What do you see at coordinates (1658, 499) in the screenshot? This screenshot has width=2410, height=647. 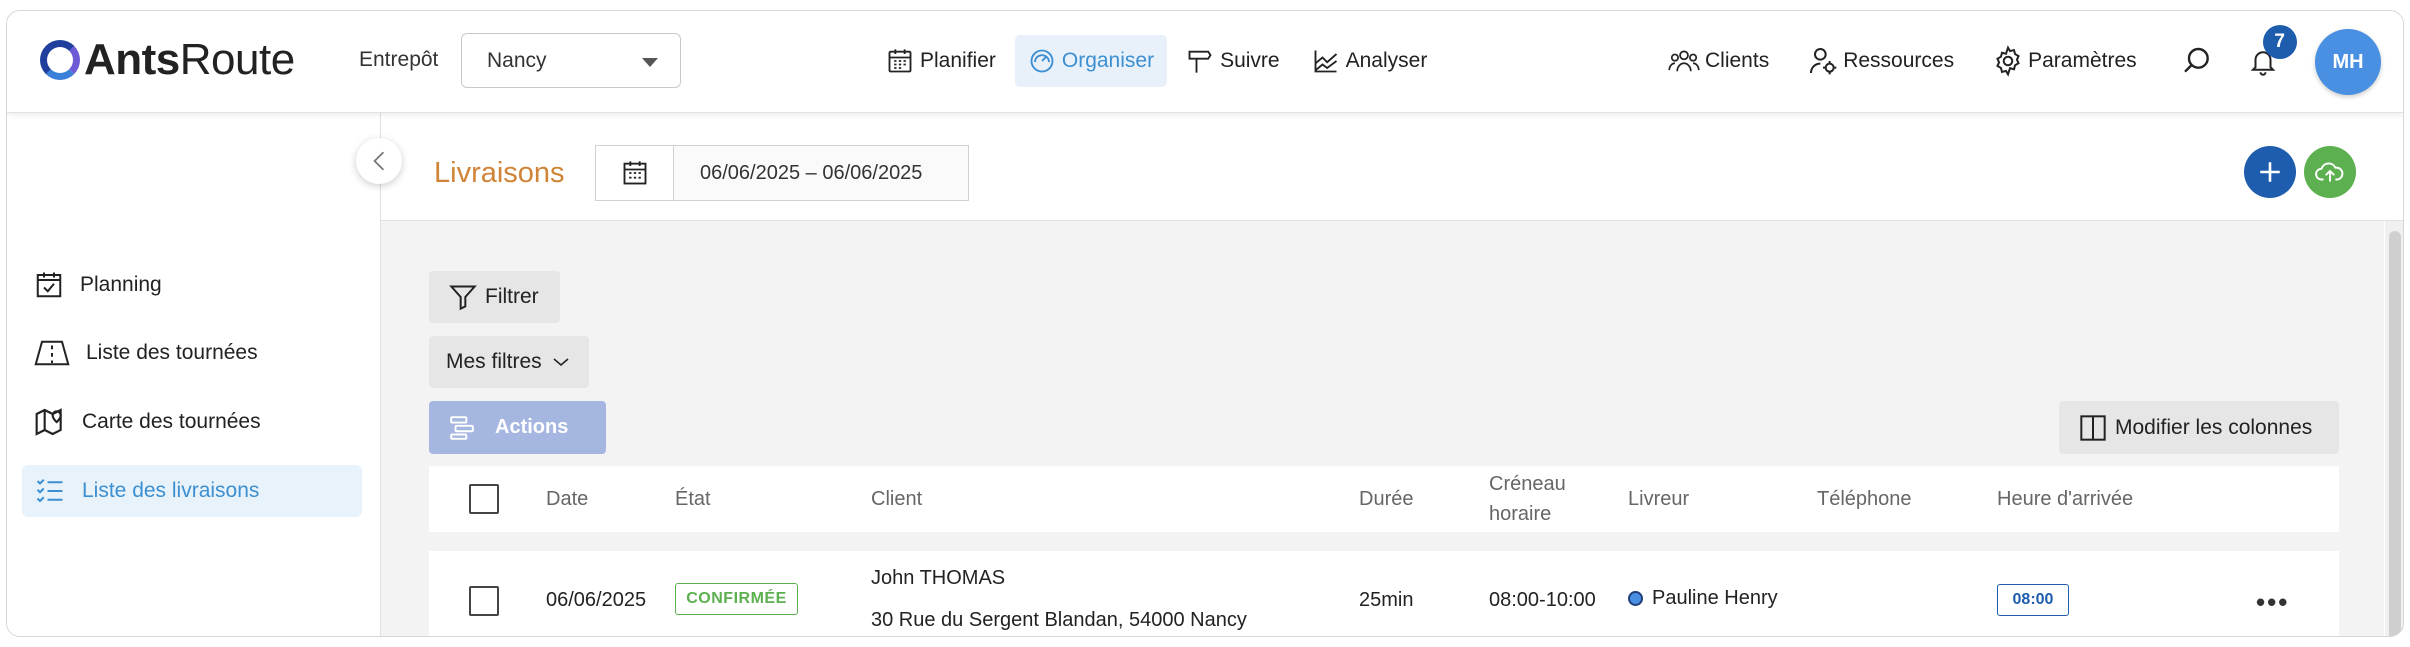 I see `column-header-livreur: Livreur` at bounding box center [1658, 499].